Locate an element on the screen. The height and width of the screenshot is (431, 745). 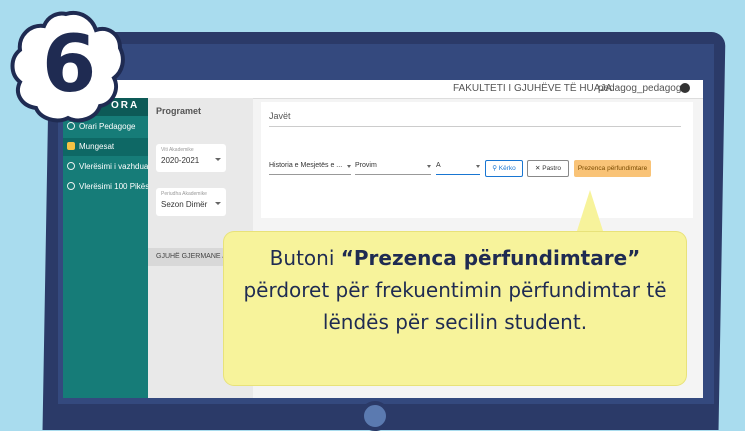
sidebar-item-continuous-grade: Vlerësimi i vazhduar is located at coordinates (107, 167).